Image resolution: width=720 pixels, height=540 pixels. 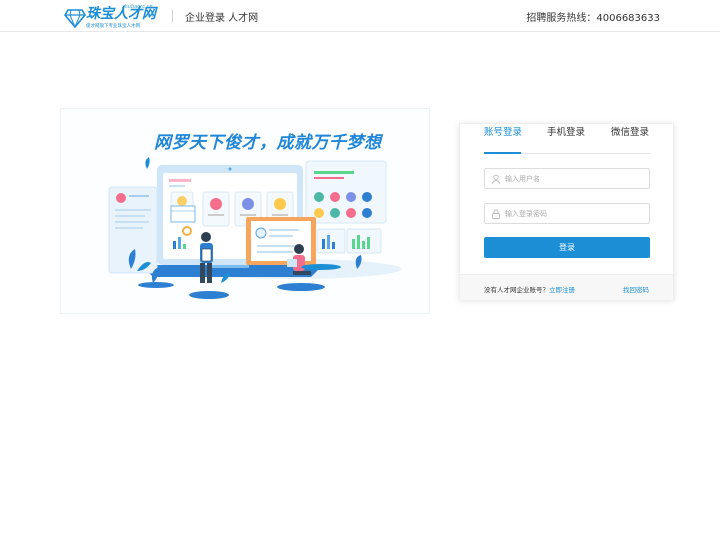 I want to click on login-card: 账号登录 手机登录 微信登录 登录 没有人才网企业账号？立即注册 找回密码, so click(x=566, y=211).